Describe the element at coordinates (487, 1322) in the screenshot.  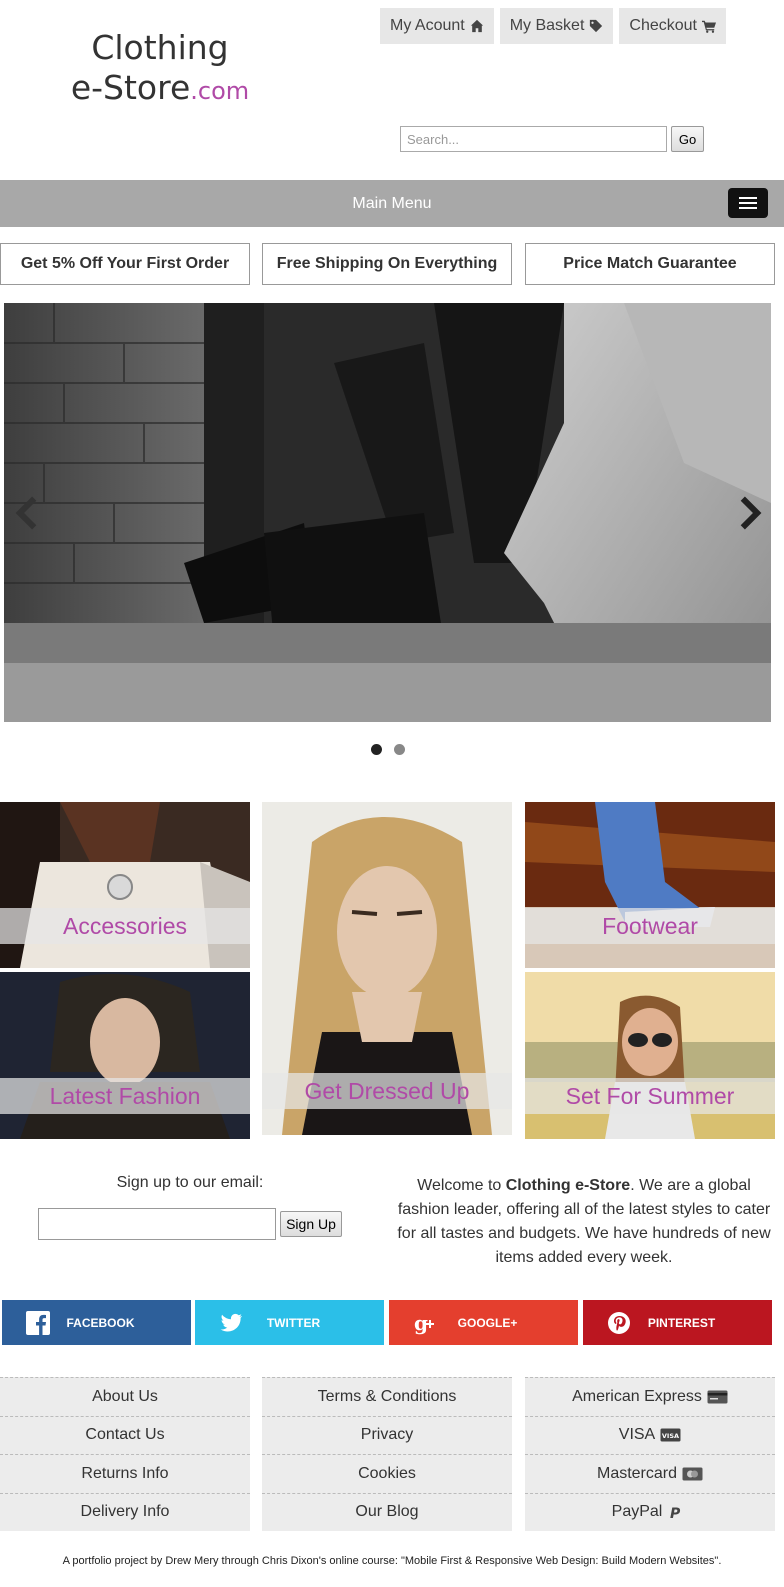
I see `google-plus-label: GOOGLE+` at that location.